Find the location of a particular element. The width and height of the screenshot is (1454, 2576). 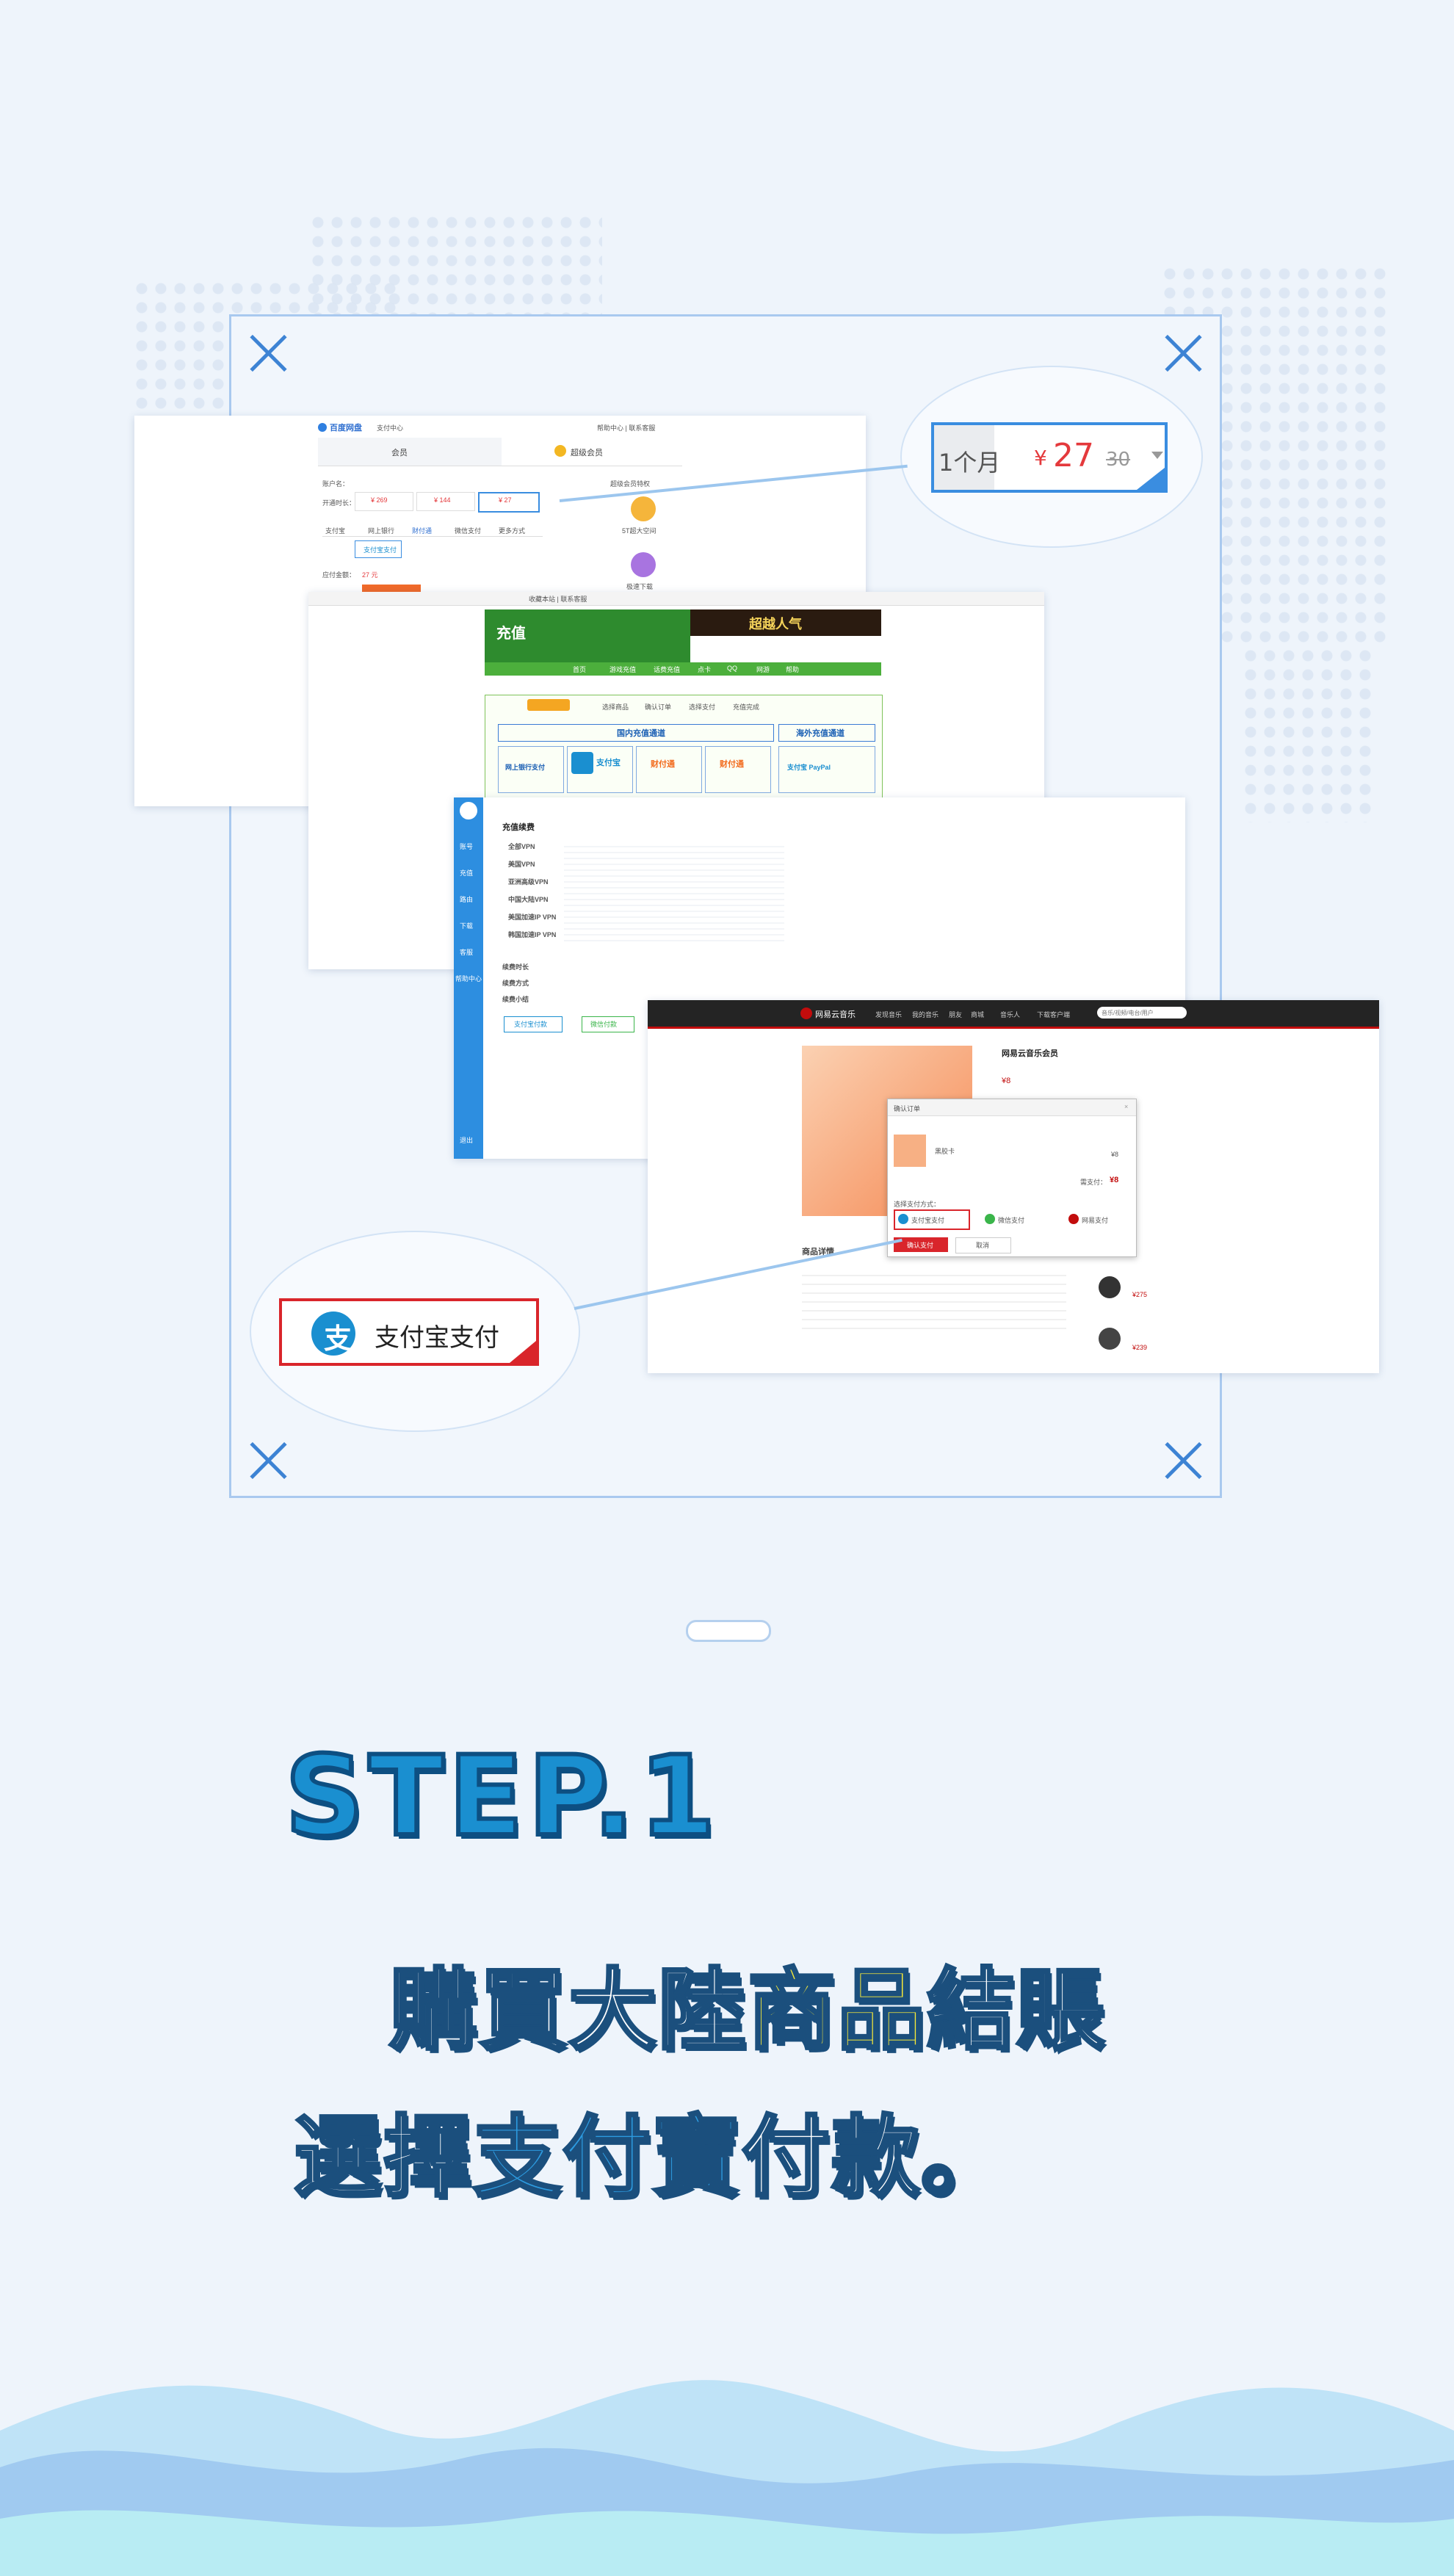

ns-nav-2: 话费充值 is located at coordinates (667, 669).